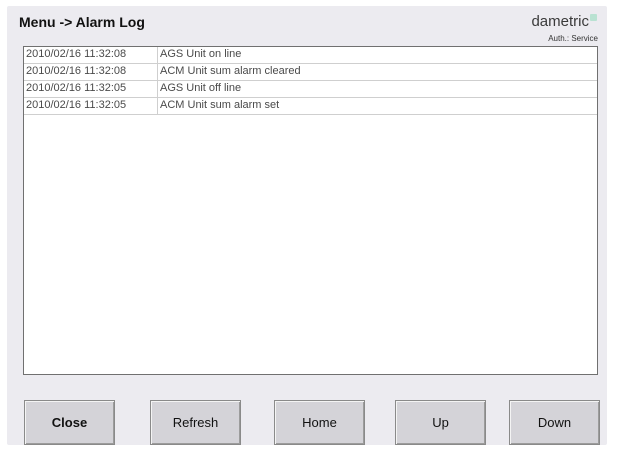 Image resolution: width=618 pixels, height=451 pixels. I want to click on auth-level-label: Auth.: Service, so click(573, 38).